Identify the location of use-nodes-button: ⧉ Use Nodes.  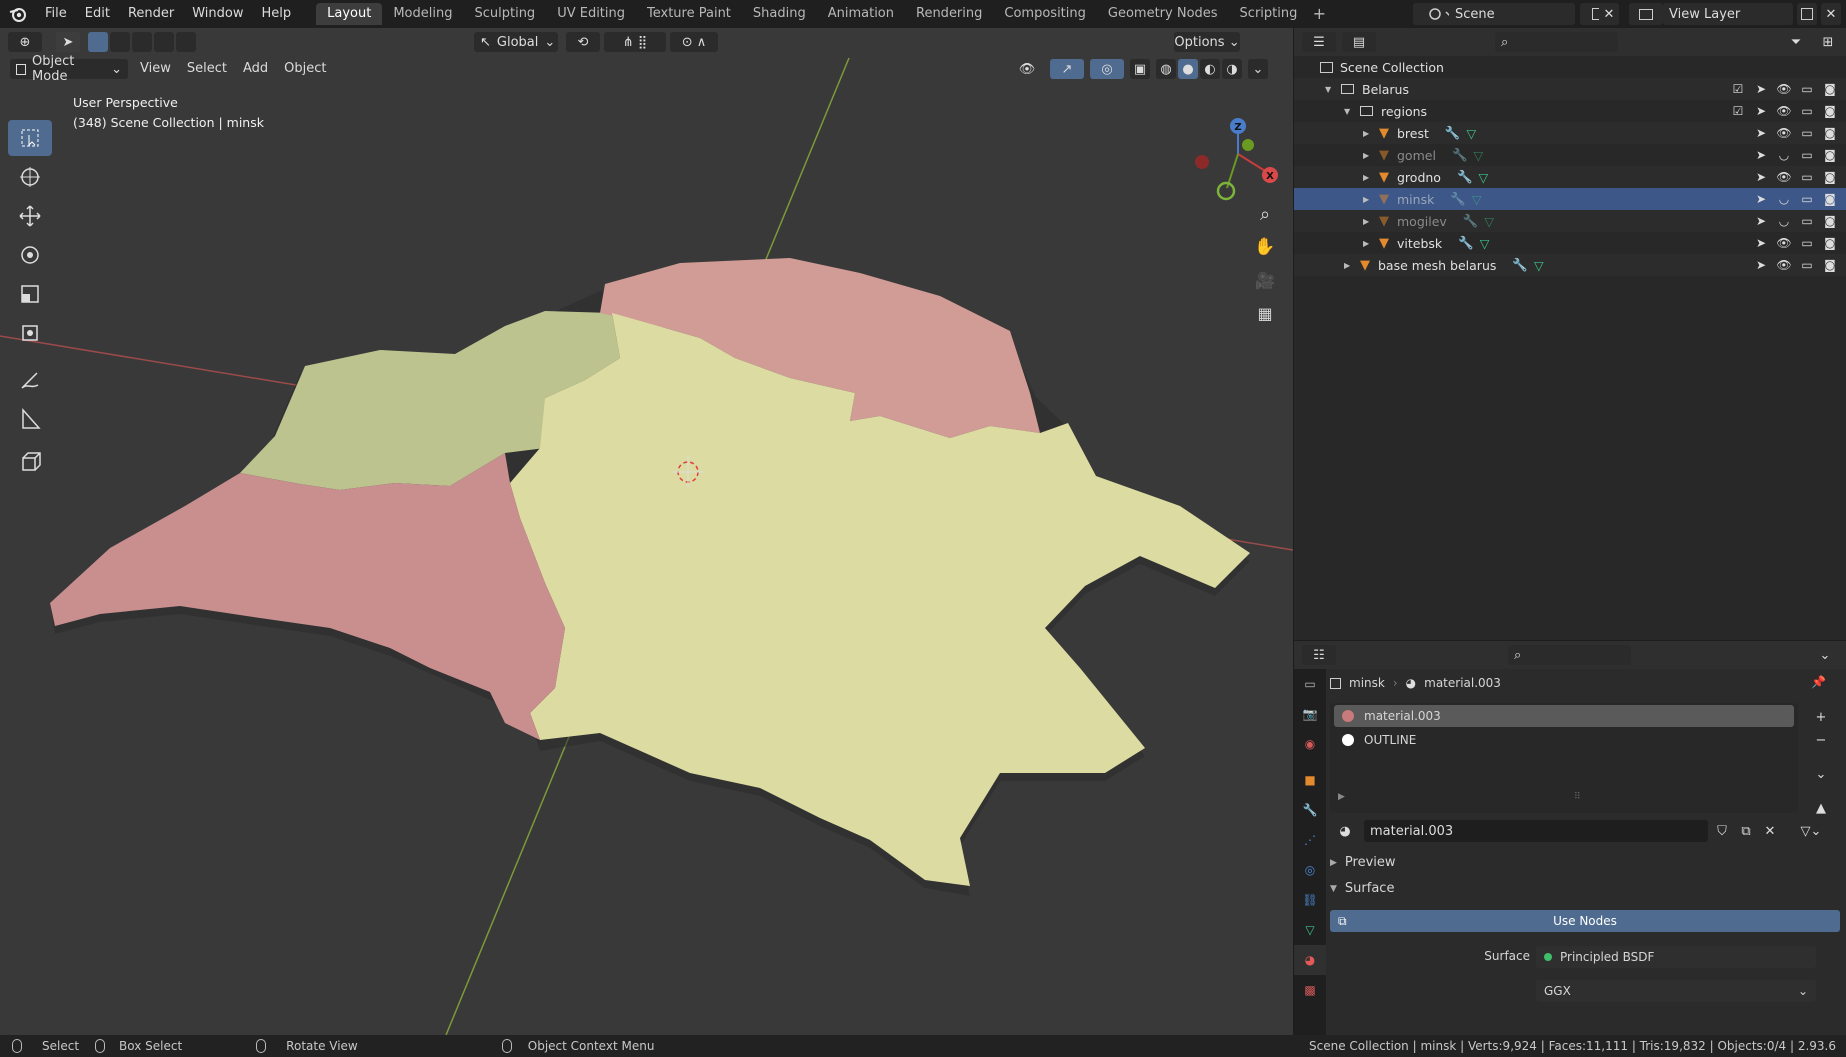
(1585, 921).